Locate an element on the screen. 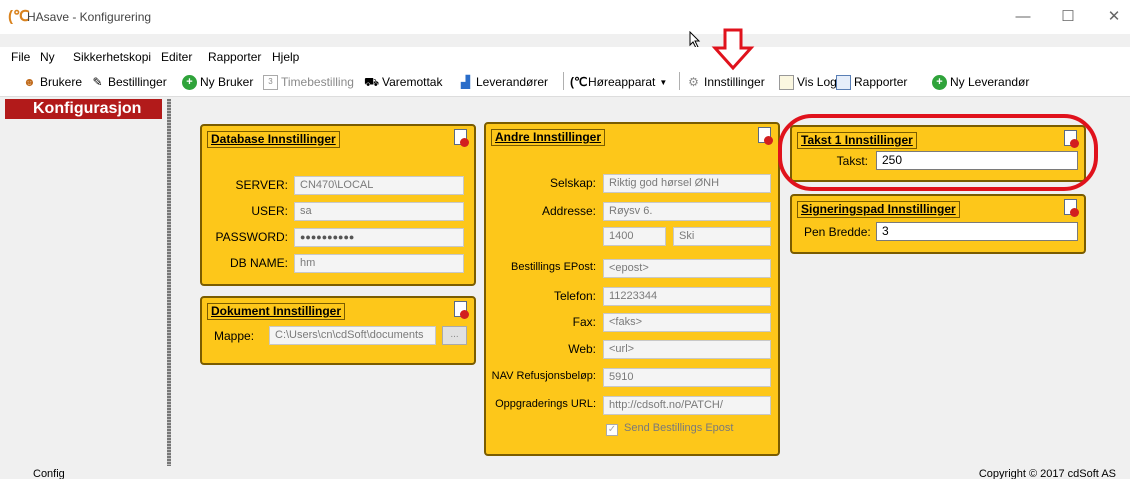 The height and width of the screenshot is (479, 1130). menu-ny: Ny is located at coordinates (47, 57).